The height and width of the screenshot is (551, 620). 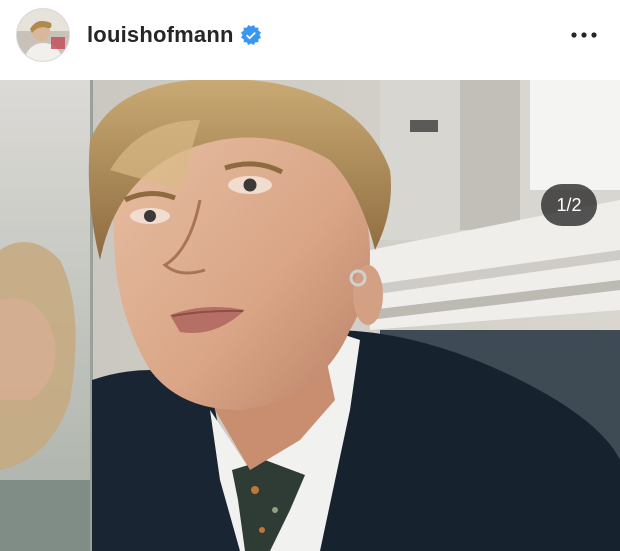 I want to click on more-options-button, so click(x=584, y=35).